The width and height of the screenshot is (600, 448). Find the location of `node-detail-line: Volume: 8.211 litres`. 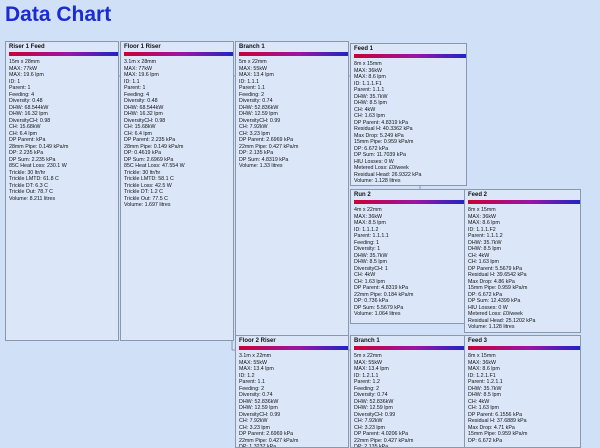

node-detail-line: Volume: 8.211 litres is located at coordinates (32, 198).